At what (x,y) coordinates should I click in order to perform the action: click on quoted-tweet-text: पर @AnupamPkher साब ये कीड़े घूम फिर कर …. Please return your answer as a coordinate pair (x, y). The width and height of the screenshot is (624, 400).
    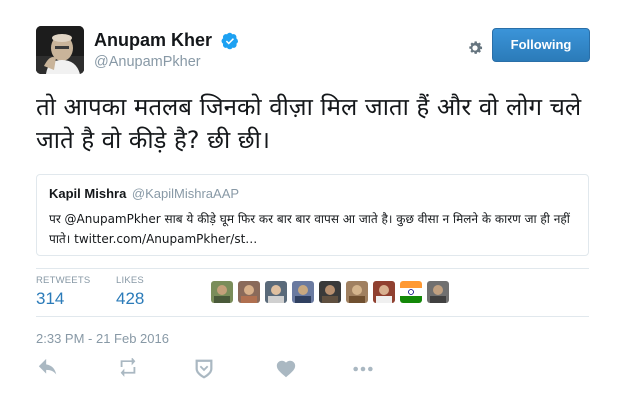
    Looking at the image, I should click on (309, 229).